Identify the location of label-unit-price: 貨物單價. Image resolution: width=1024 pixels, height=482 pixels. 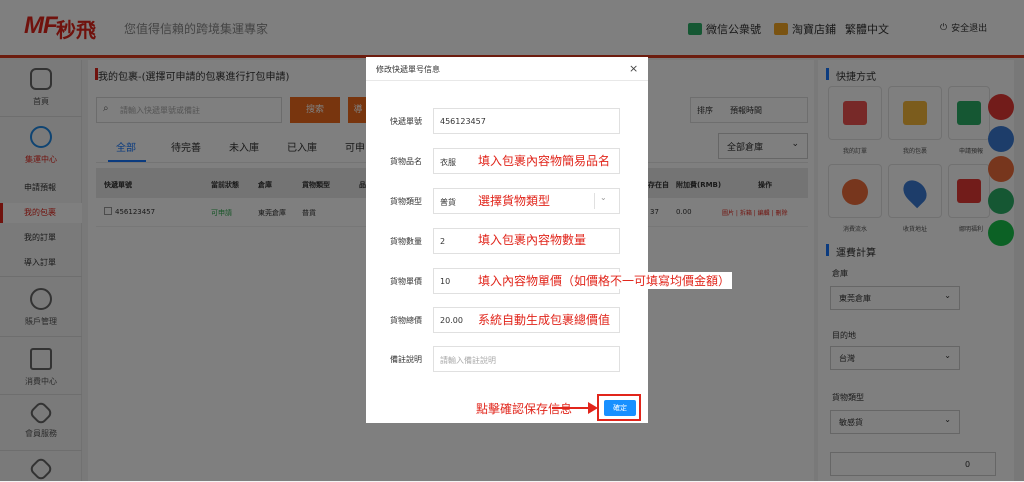
(406, 281).